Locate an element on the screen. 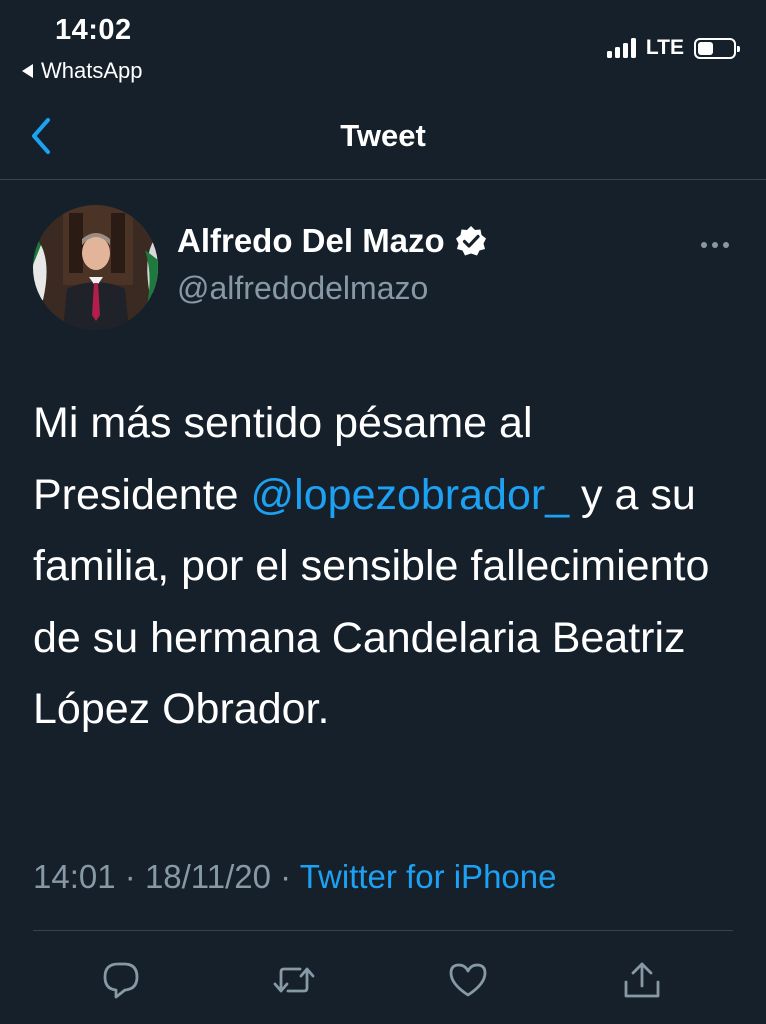 This screenshot has height=1024, width=766. verified-badge-icon is located at coordinates (470, 241).